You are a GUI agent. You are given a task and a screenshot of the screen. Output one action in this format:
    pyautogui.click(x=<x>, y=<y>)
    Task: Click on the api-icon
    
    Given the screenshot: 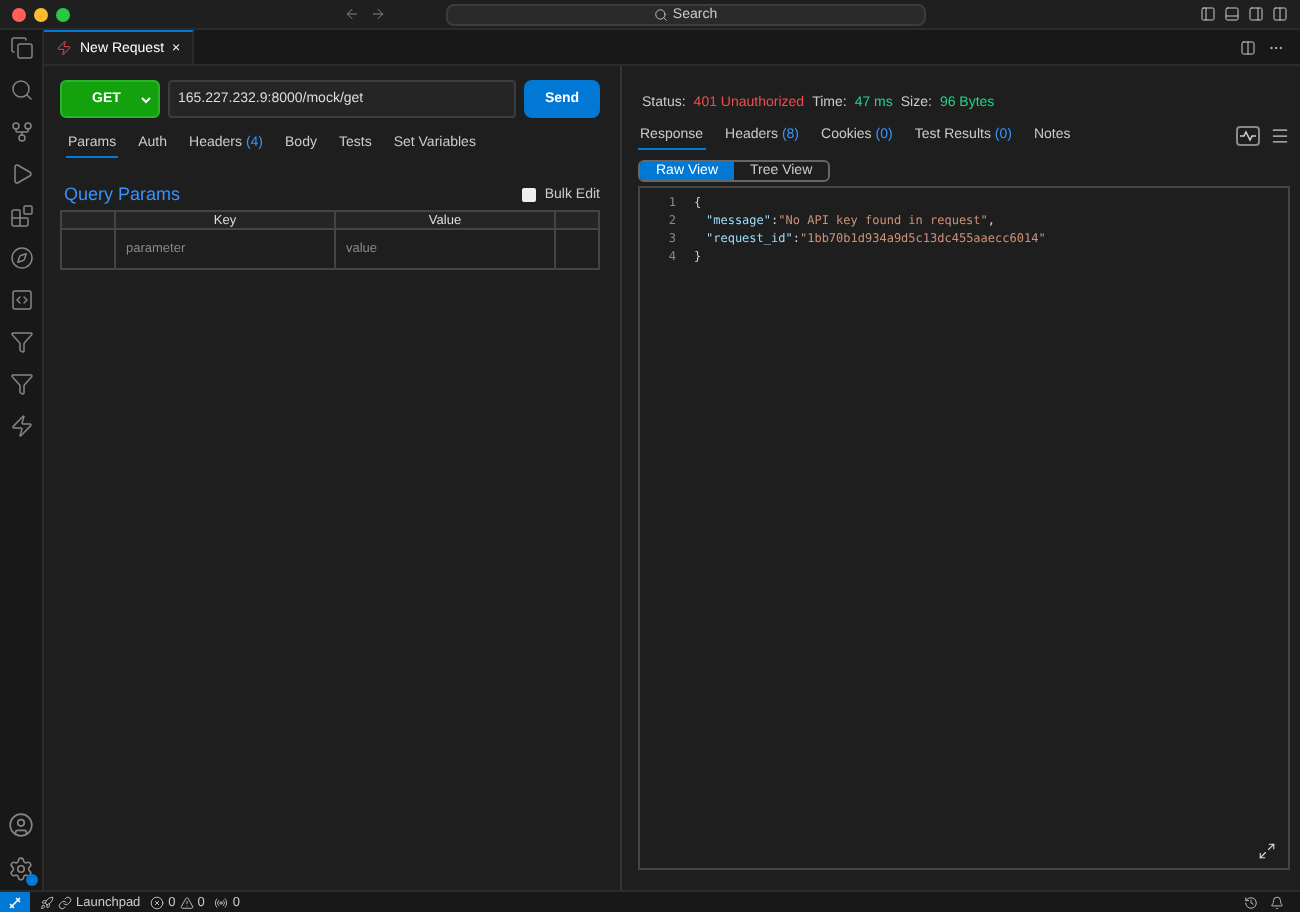 What is the action you would take?
    pyautogui.click(x=21, y=300)
    